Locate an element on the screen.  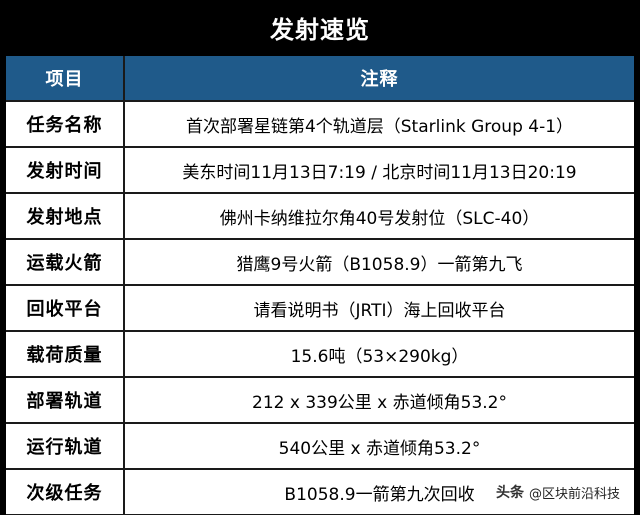
table-row: 部署轨道 212 x 339公里 x 赤道倾角53.2° is located at coordinates (320, 400).